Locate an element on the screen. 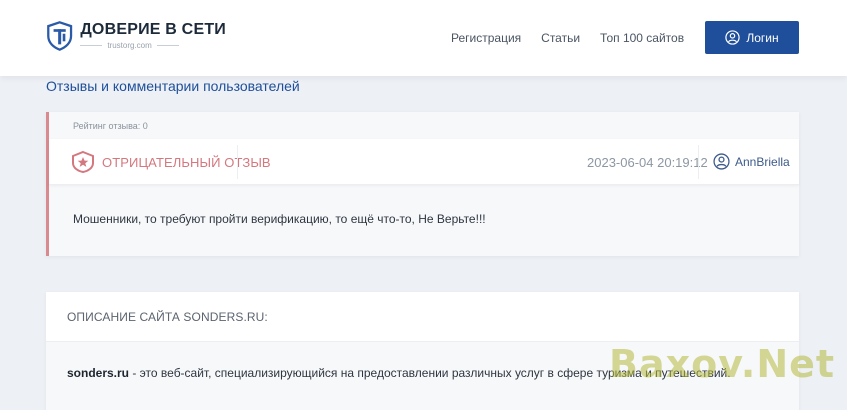 This screenshot has height=410, width=847. main-nav: Регистрация Статьи Топ 100 сайтов is located at coordinates (567, 38).